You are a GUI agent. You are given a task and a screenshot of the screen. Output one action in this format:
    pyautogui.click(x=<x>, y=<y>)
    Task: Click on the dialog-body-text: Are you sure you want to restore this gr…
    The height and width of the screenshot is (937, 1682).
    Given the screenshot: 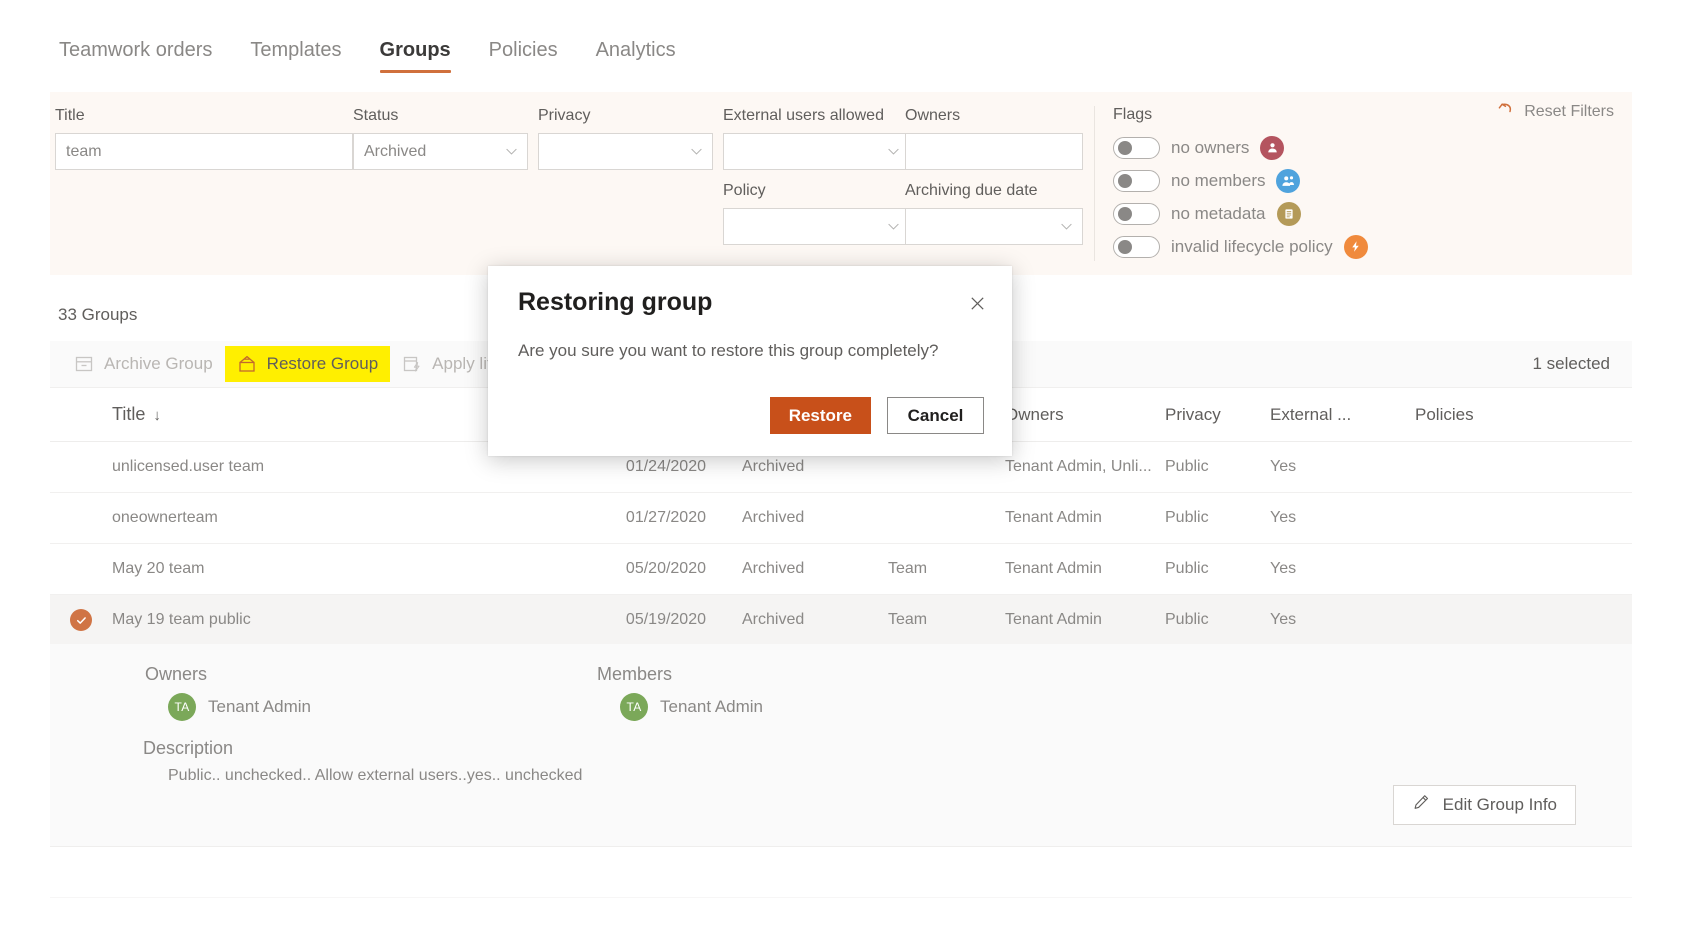 What is the action you would take?
    pyautogui.click(x=728, y=350)
    